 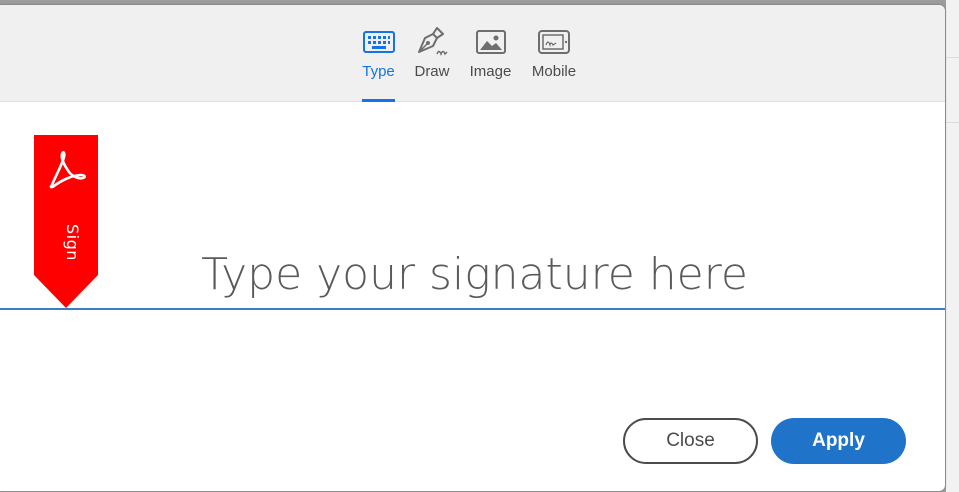 I want to click on tab-draw-label: Draw, so click(x=432, y=71).